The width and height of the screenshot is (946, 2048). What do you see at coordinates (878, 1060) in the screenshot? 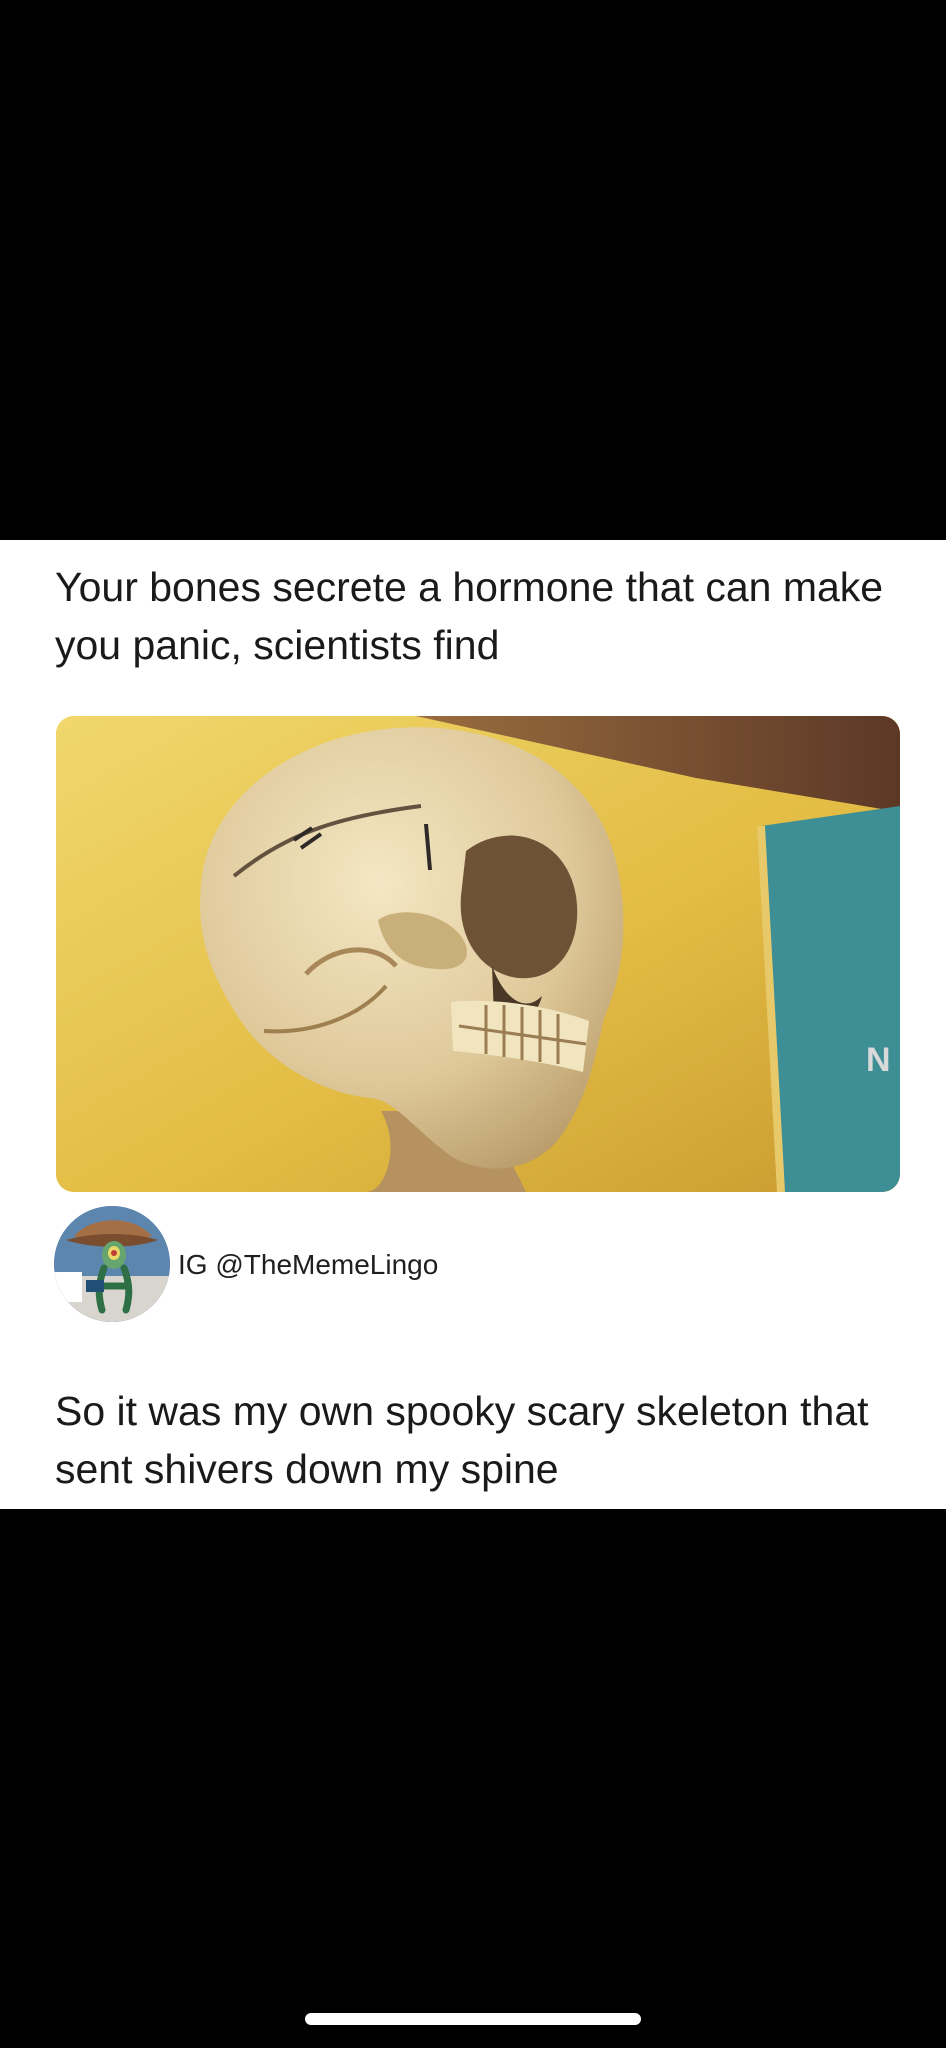
I see `svg-text: N` at bounding box center [878, 1060].